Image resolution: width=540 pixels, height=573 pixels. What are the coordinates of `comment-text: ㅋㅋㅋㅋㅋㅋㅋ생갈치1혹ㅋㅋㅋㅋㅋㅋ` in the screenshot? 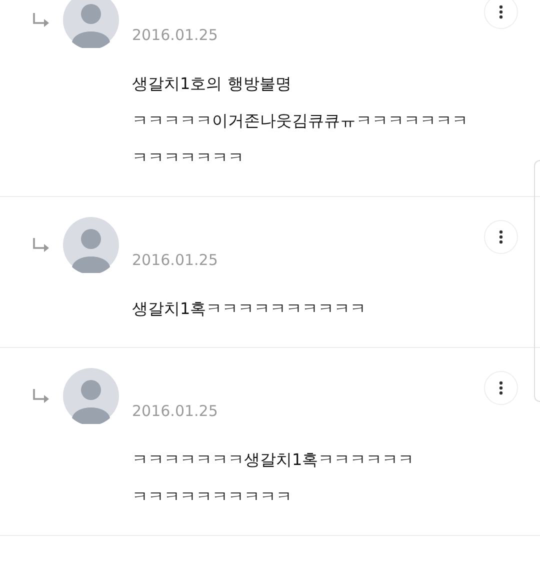 It's located at (274, 460).